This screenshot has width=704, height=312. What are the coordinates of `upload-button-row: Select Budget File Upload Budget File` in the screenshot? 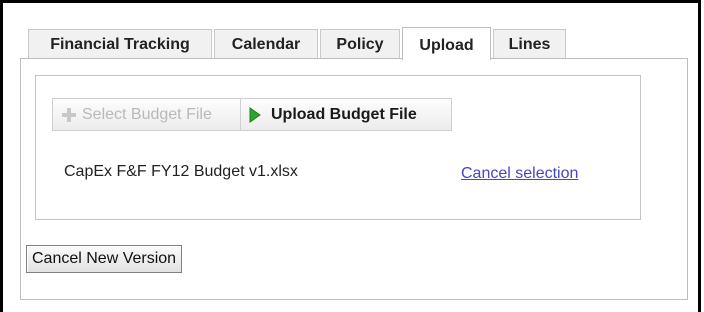 It's located at (252, 114).